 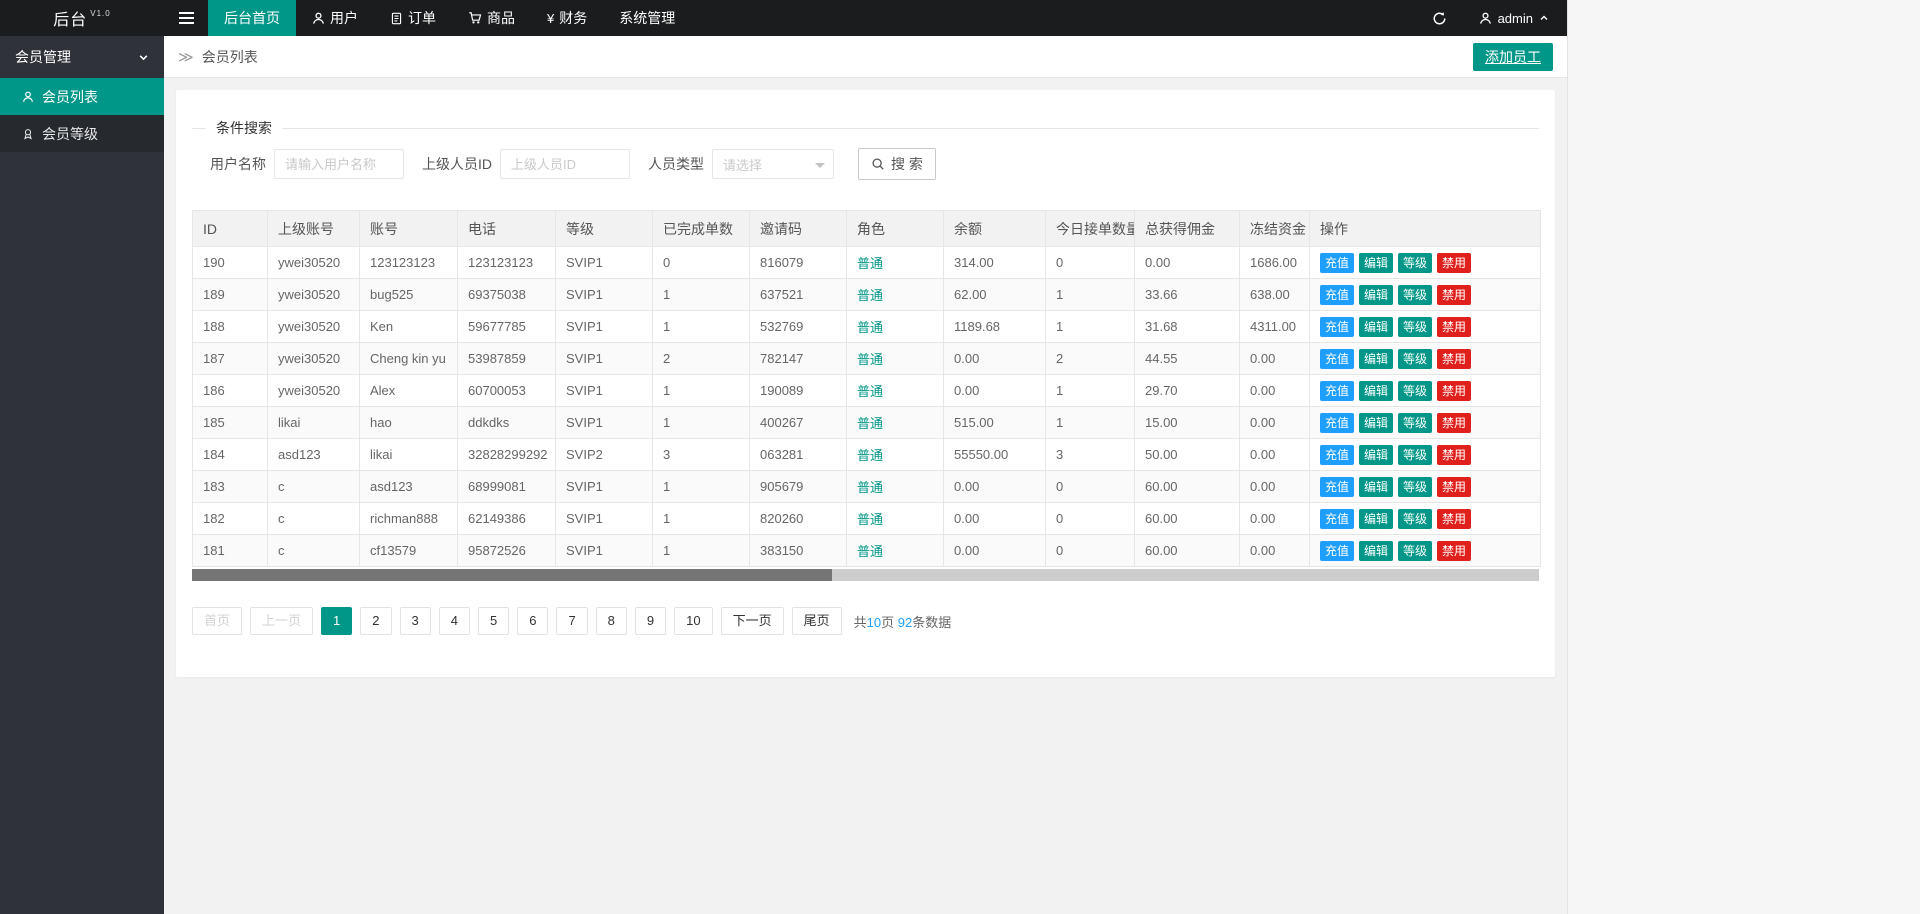 What do you see at coordinates (82, 96) in the screenshot?
I see `sidebar-item-1: 会员列表` at bounding box center [82, 96].